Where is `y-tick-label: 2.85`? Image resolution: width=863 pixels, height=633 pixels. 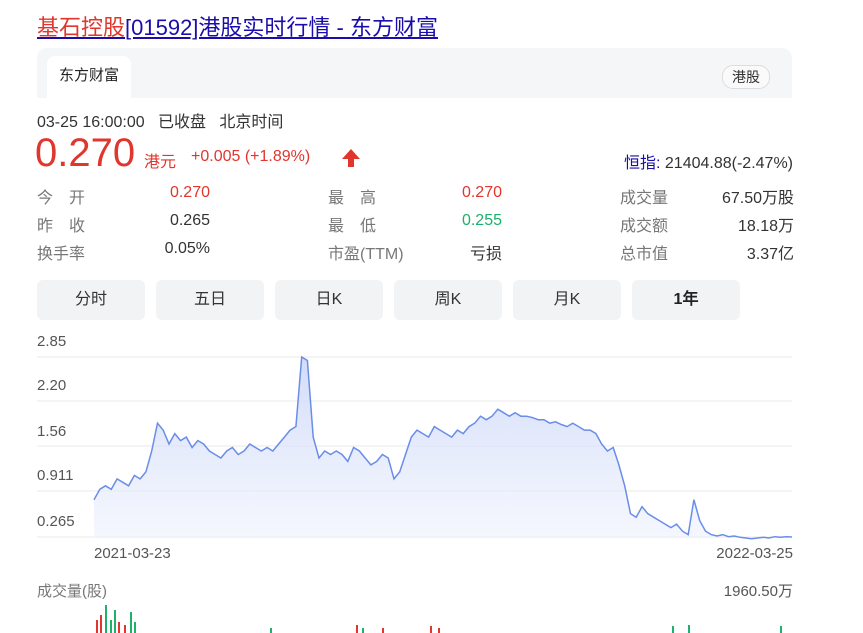
y-tick-label: 2.85 is located at coordinates (52, 341).